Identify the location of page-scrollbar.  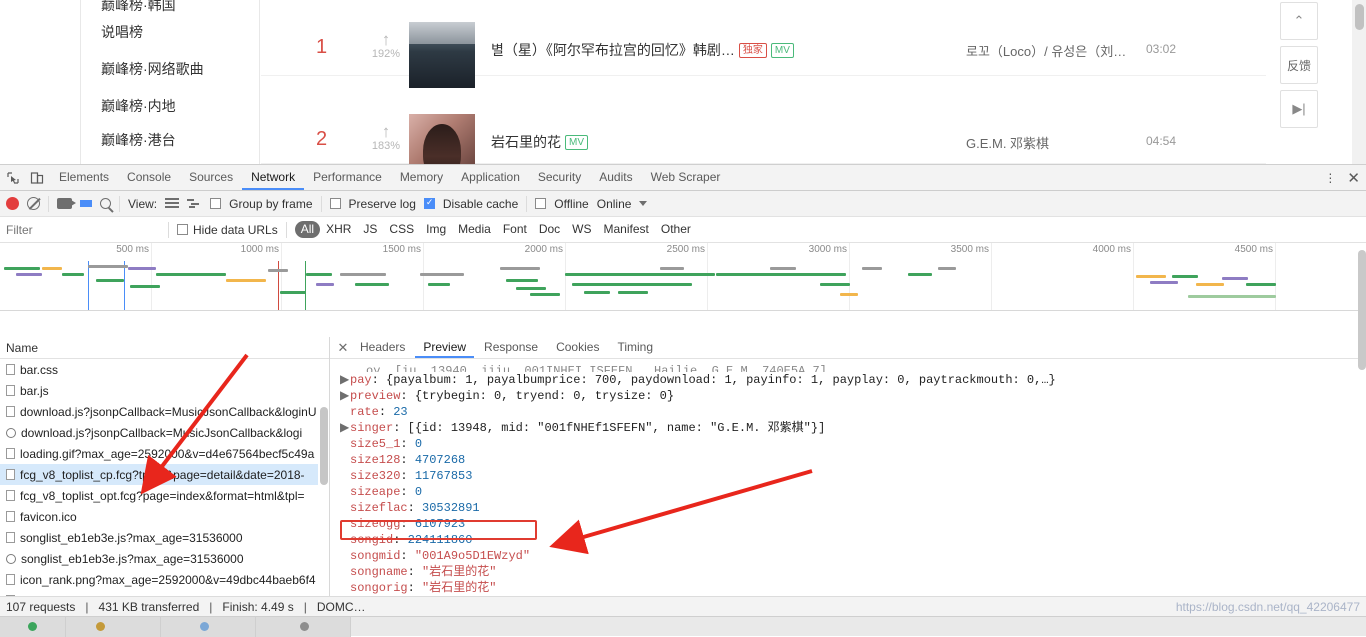
(1359, 82).